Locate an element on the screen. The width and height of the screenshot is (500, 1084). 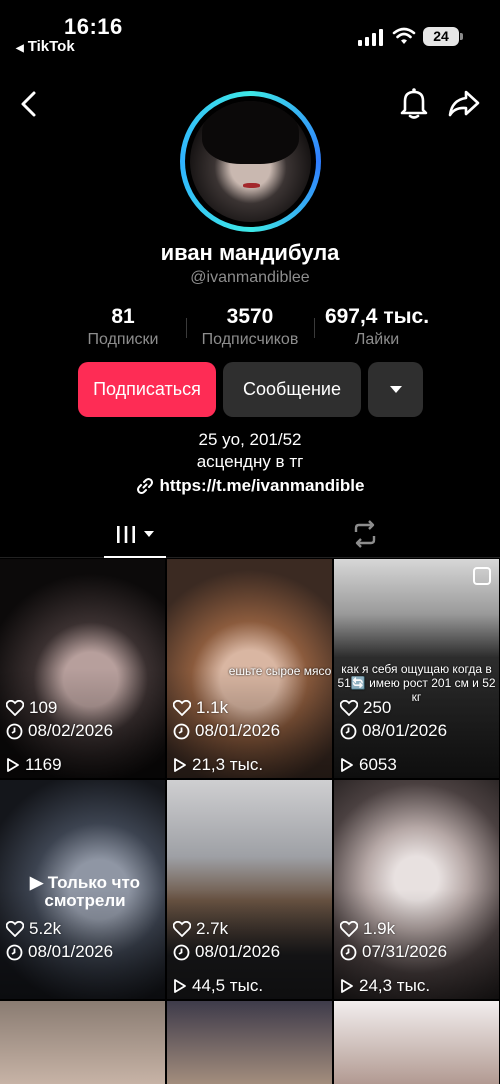
likes-row: 5.2k is located at coordinates (33, 929).